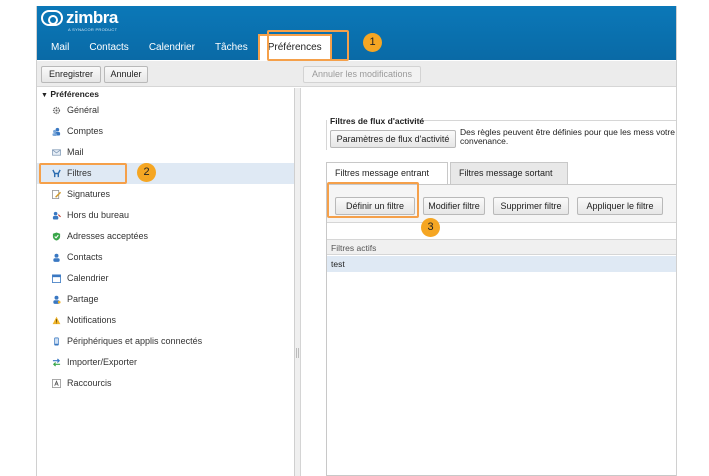 This screenshot has height=476, width=709. What do you see at coordinates (83, 299) in the screenshot?
I see `sidebar-item-label: Partage` at bounding box center [83, 299].